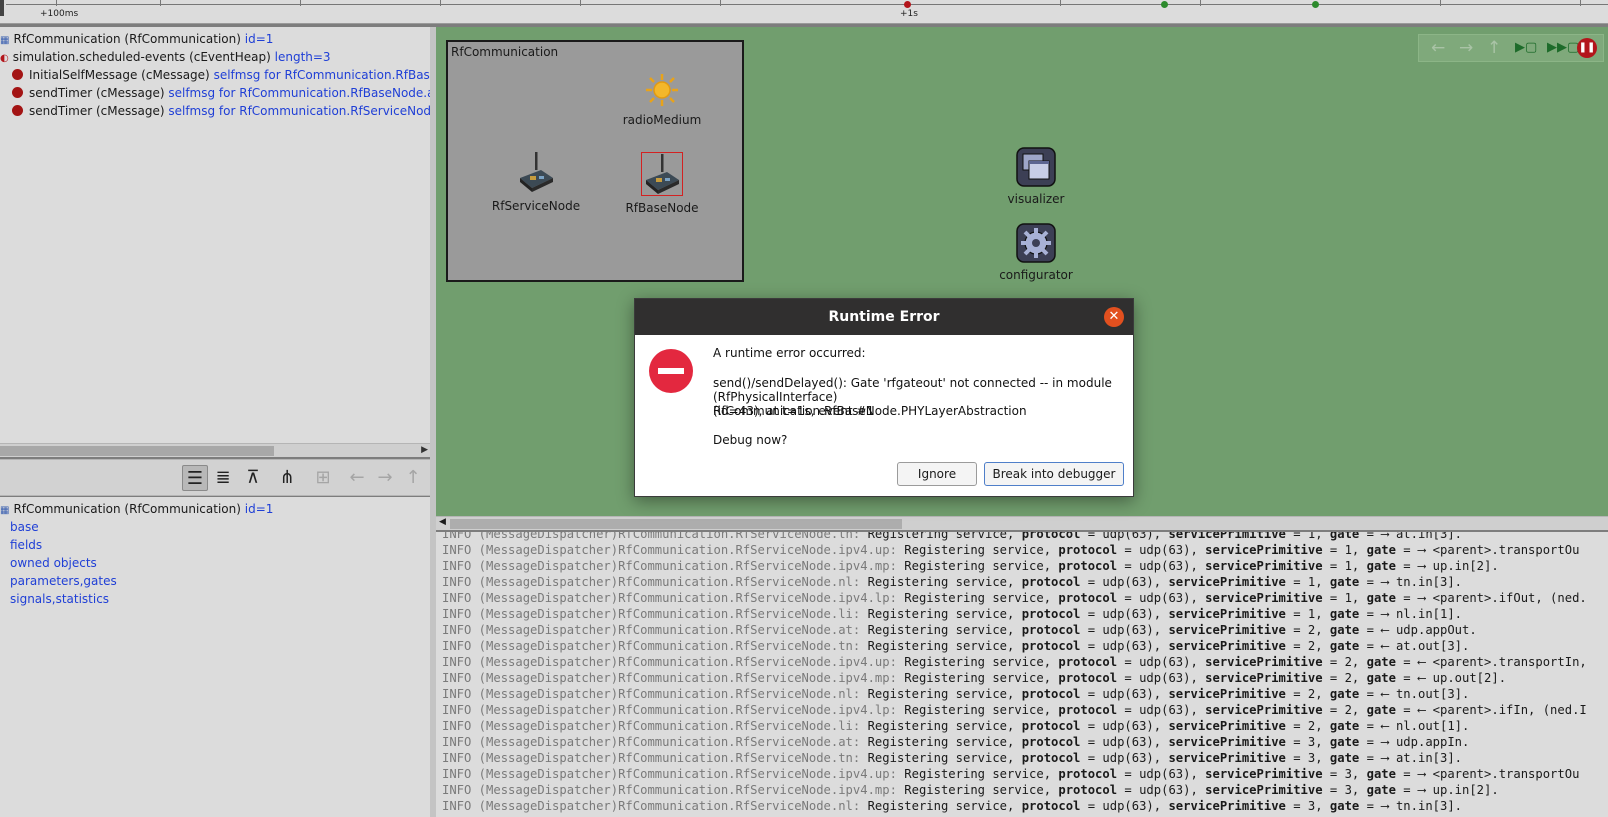 Image resolution: width=1608 pixels, height=817 pixels. I want to click on log-value: 3, so click(1348, 790).